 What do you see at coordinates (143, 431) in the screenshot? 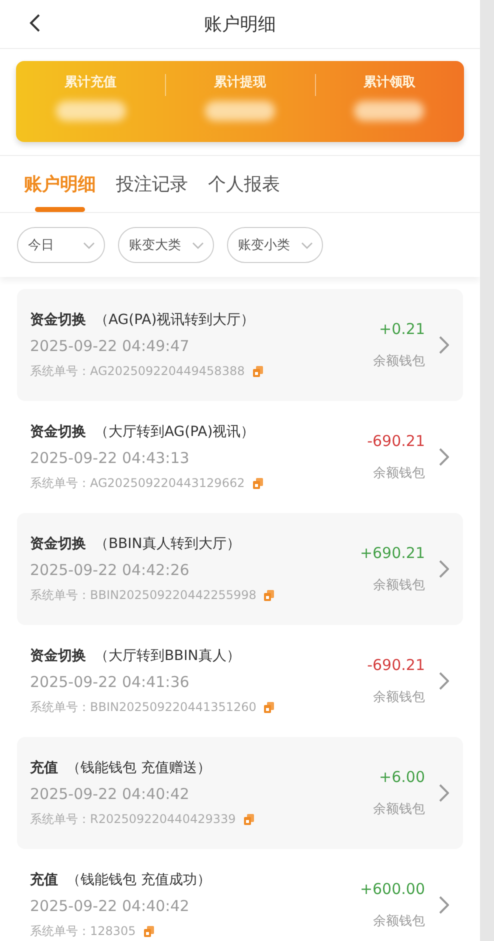
I see `record-title: 资金切换 （大厅转到AG(PA)视讯）` at bounding box center [143, 431].